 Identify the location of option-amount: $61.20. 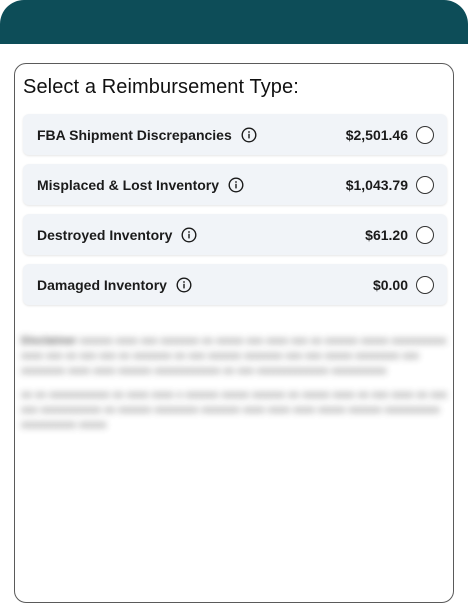
(386, 234).